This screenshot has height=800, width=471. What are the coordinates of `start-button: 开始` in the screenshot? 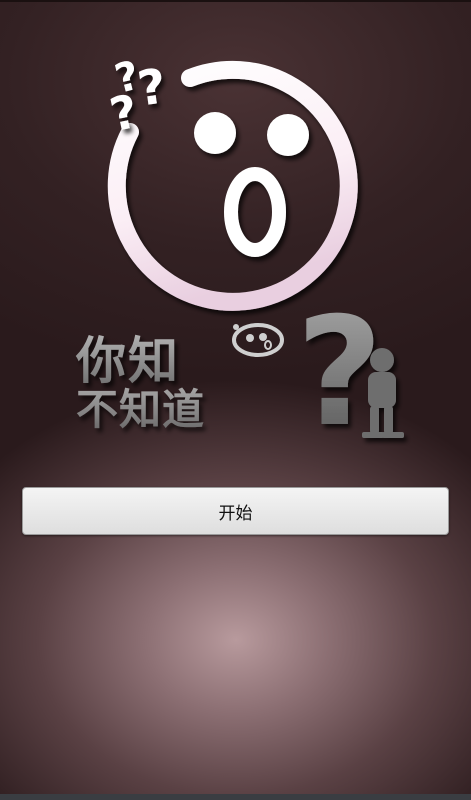 It's located at (235, 511).